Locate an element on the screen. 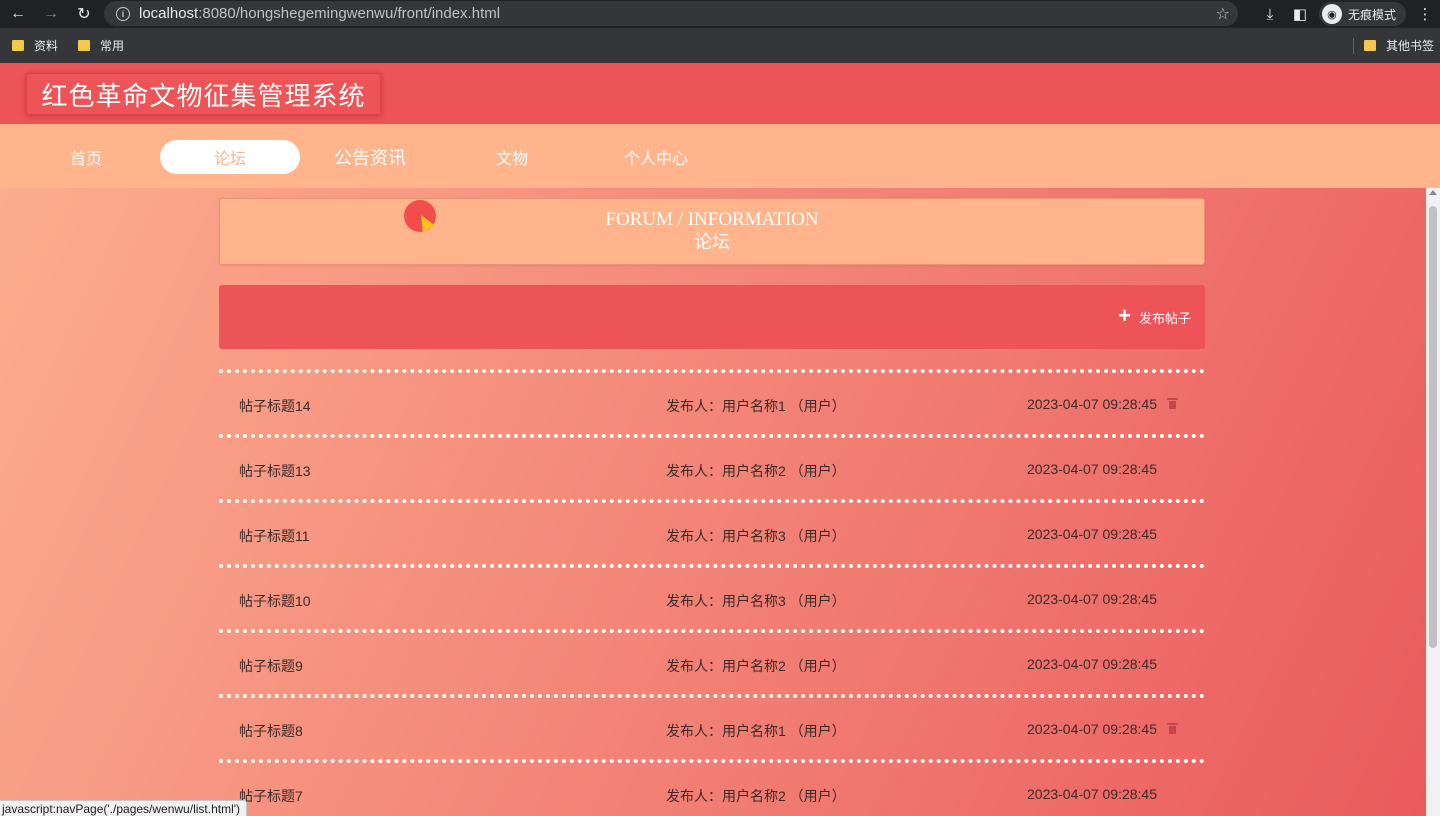  publish-post-button: + 发布帖子 is located at coordinates (1154, 317).